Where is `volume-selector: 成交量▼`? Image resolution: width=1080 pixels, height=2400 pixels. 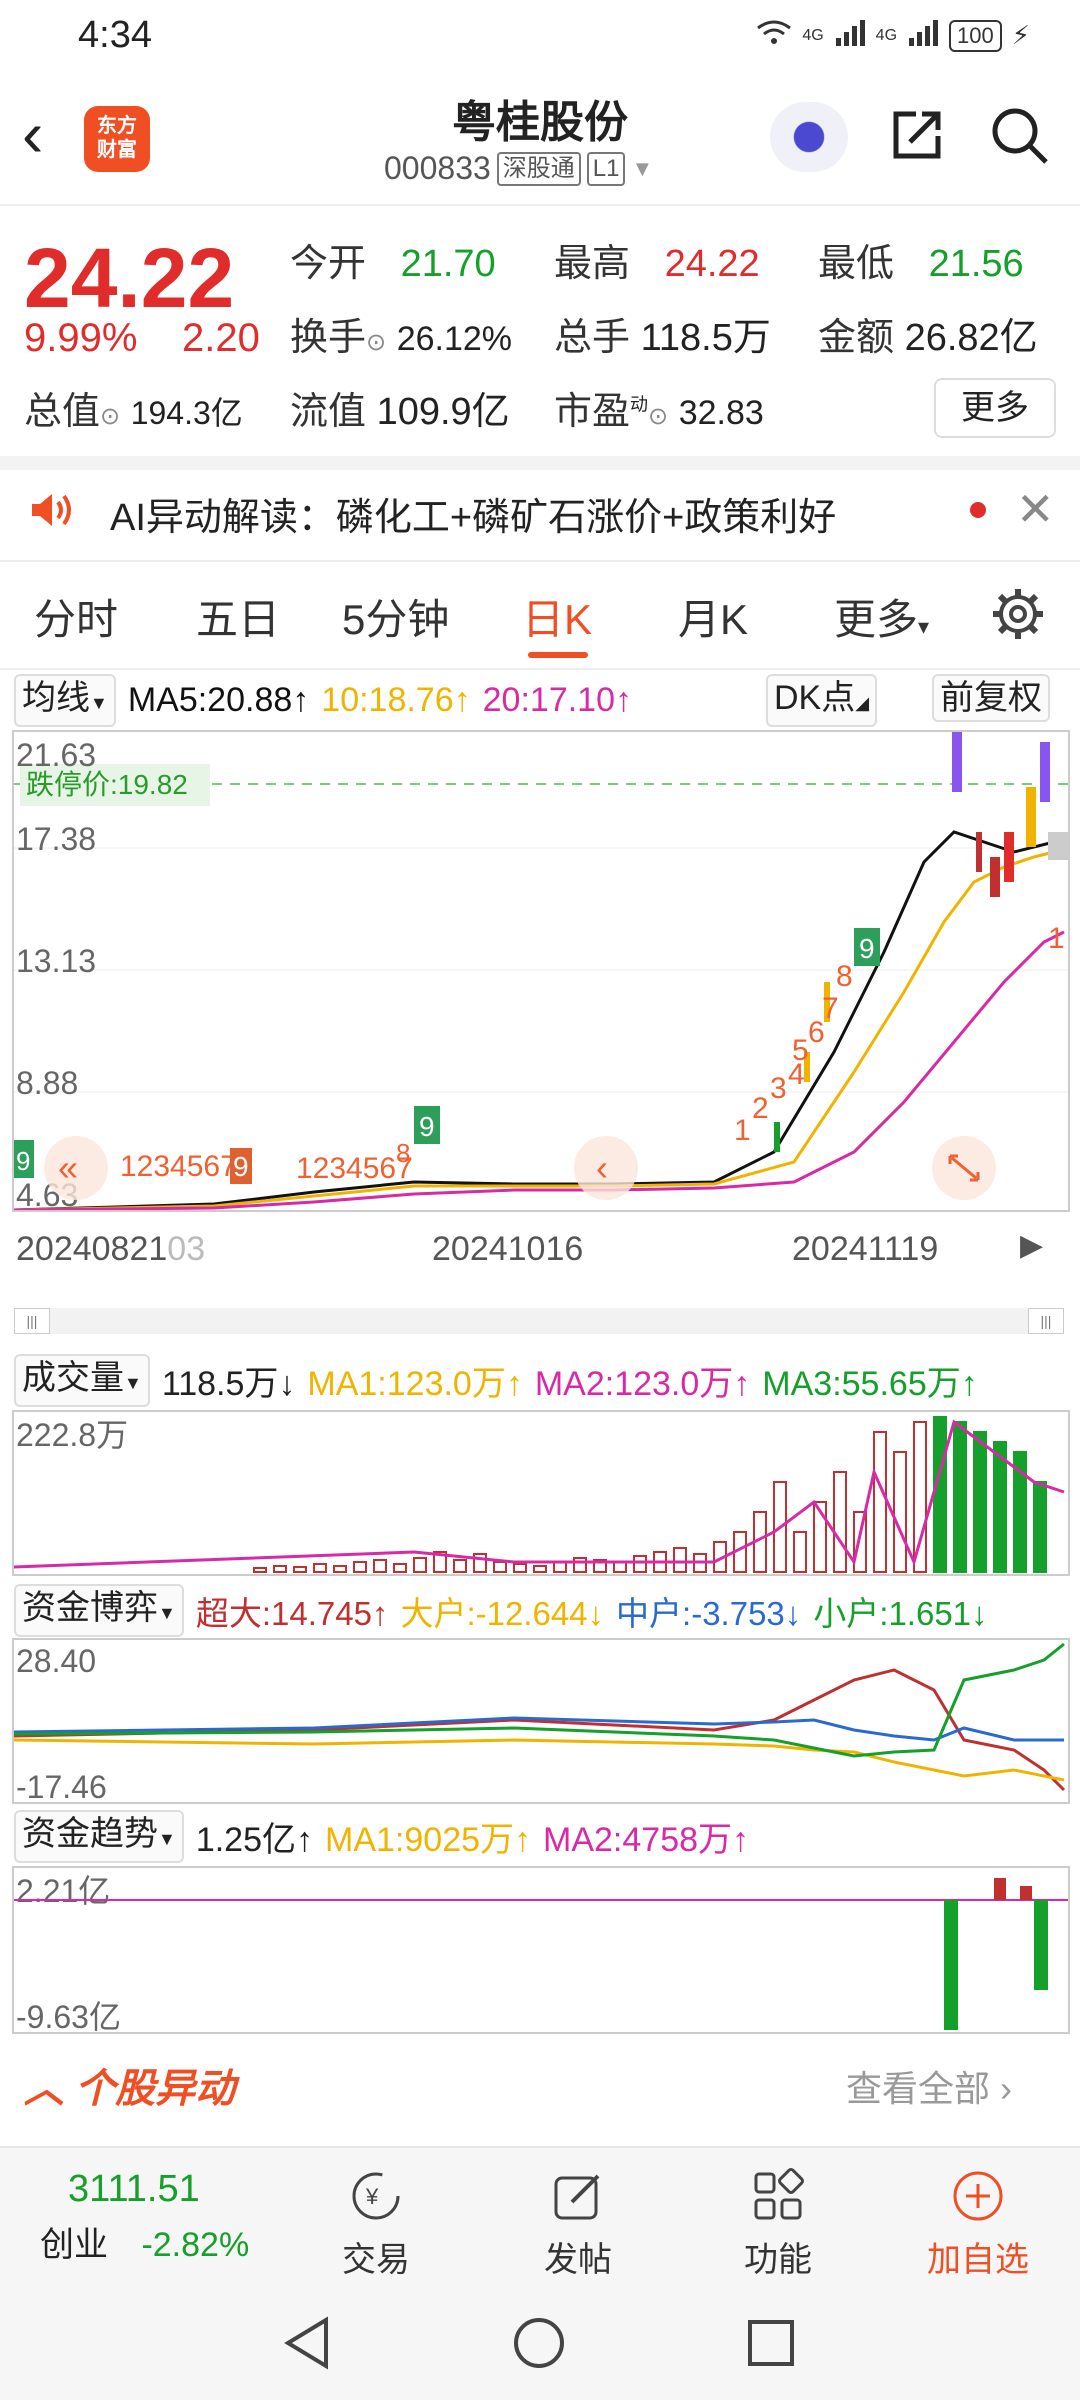
volume-selector: 成交量▼ is located at coordinates (82, 1380).